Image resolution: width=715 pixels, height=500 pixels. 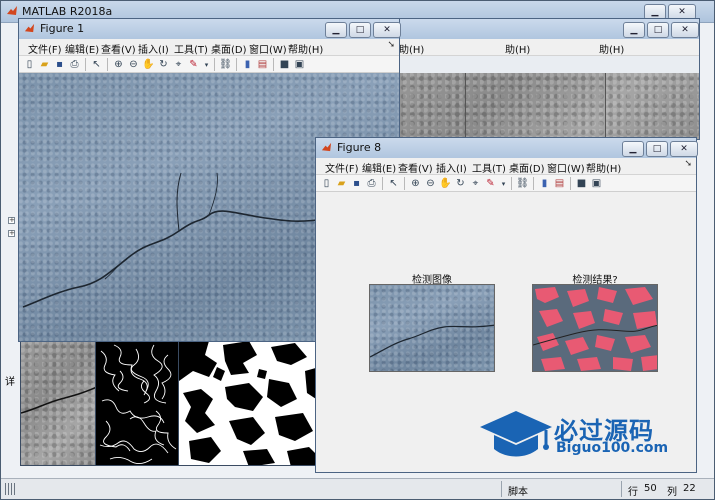 I want to click on detection-result-image, so click(x=595, y=328).